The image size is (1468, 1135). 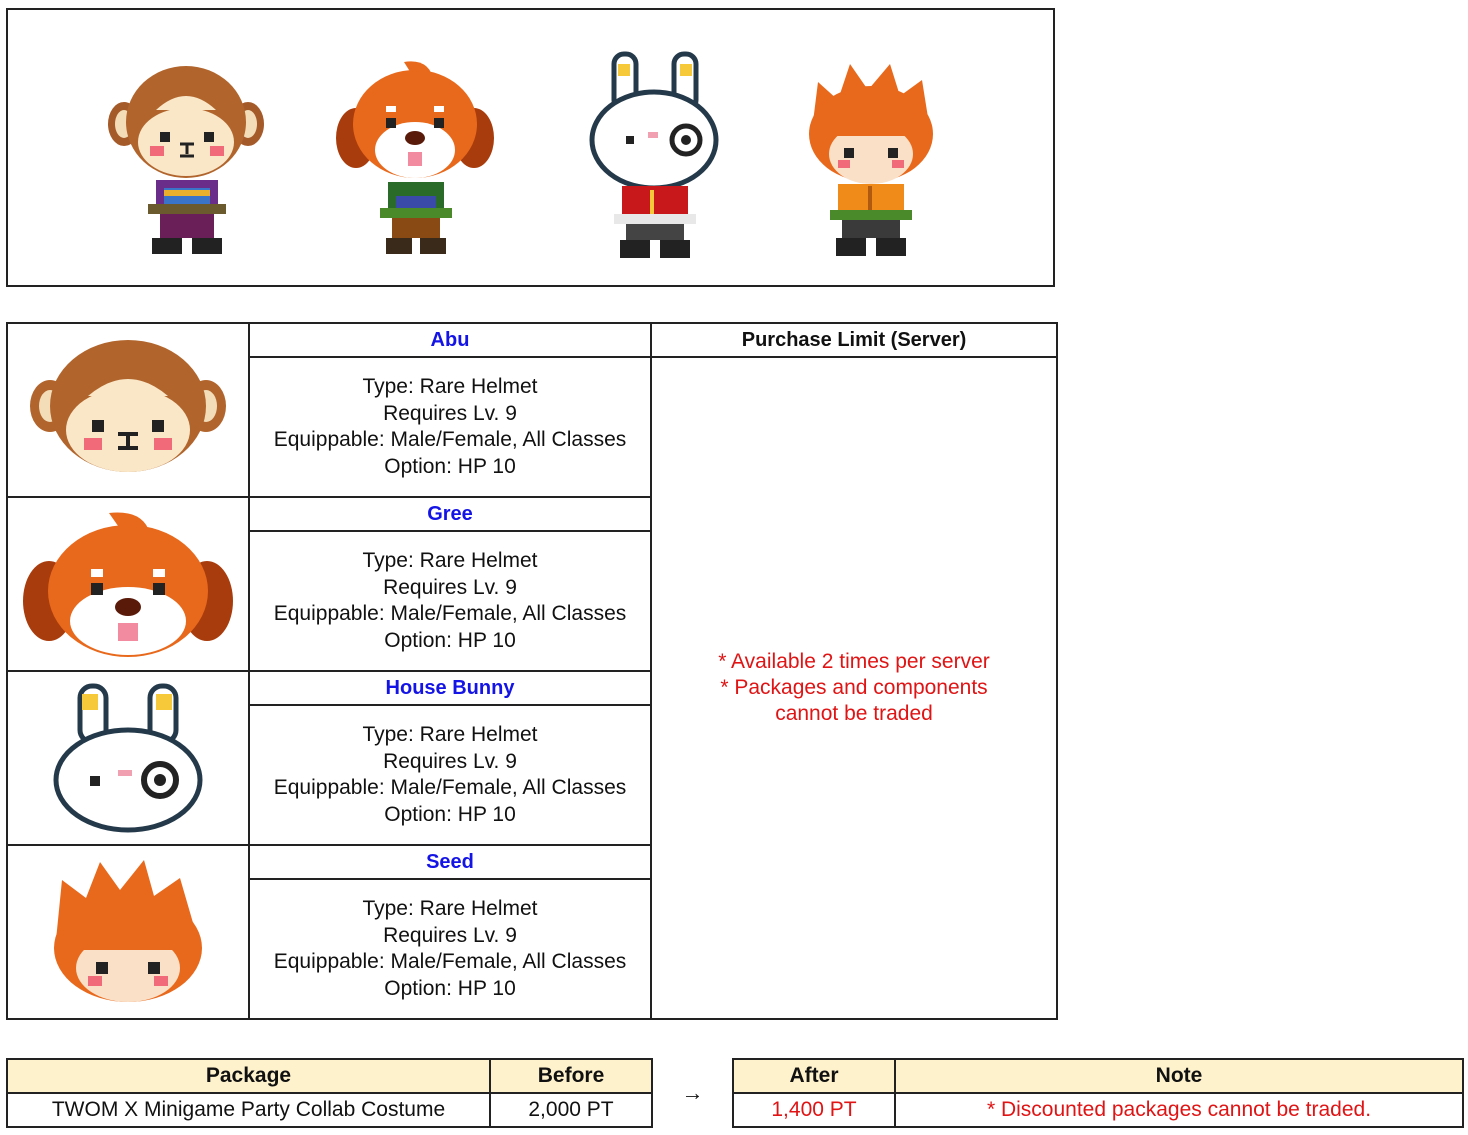 What do you see at coordinates (571, 1110) in the screenshot?
I see `price-before: 2,000 PT` at bounding box center [571, 1110].